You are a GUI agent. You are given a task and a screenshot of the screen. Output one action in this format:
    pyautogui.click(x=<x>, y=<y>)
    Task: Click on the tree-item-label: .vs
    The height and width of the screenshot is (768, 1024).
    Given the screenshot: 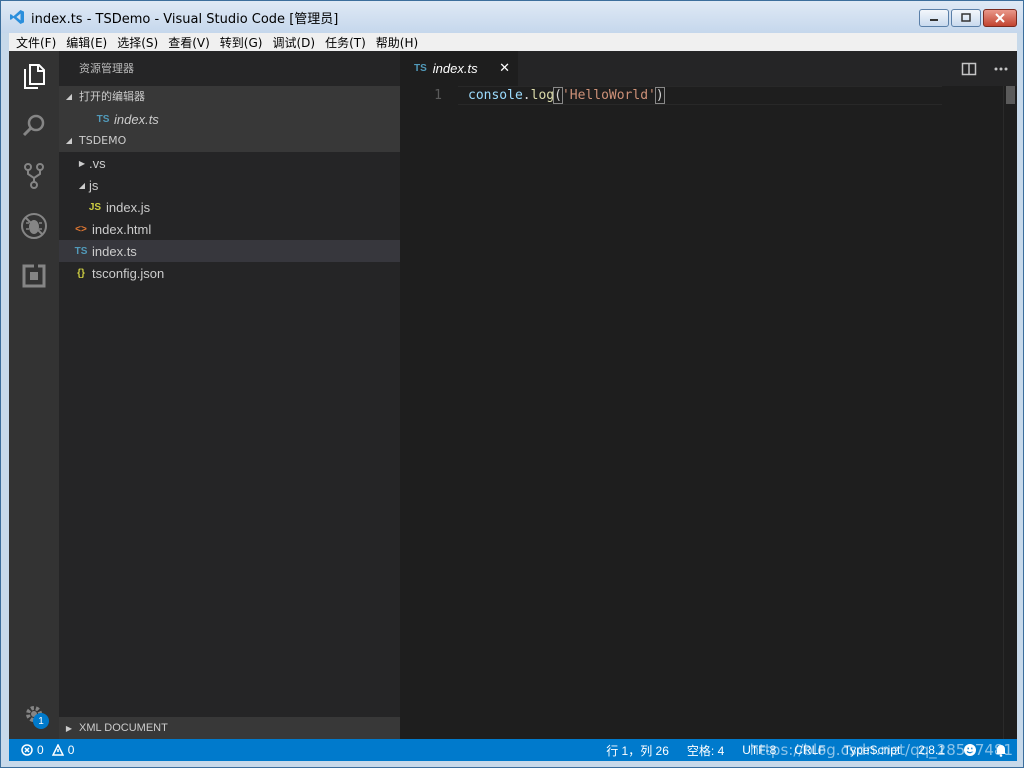 What is the action you would take?
    pyautogui.click(x=97, y=163)
    